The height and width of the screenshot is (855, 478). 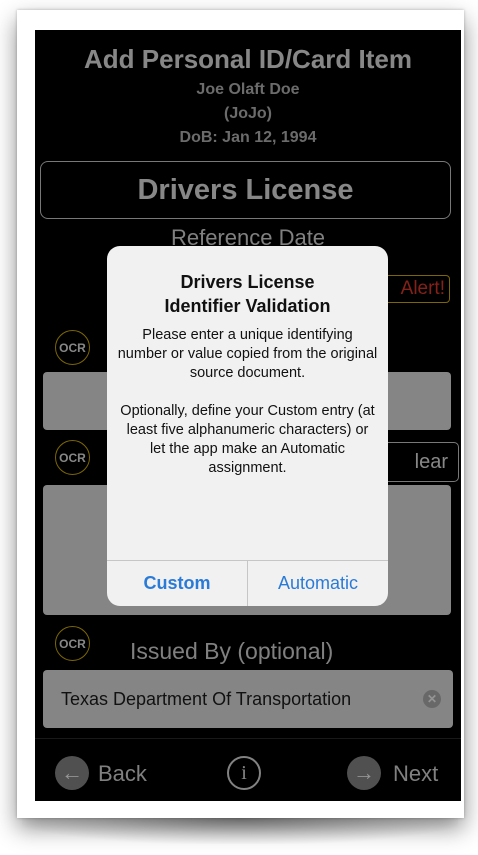 What do you see at coordinates (247, 294) in the screenshot?
I see `alert-title: Drivers License Identifier Validation` at bounding box center [247, 294].